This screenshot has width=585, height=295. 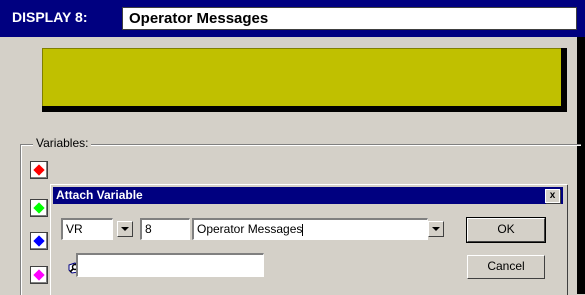 What do you see at coordinates (250, 229) in the screenshot?
I see `variable-name-value: Operator Messages` at bounding box center [250, 229].